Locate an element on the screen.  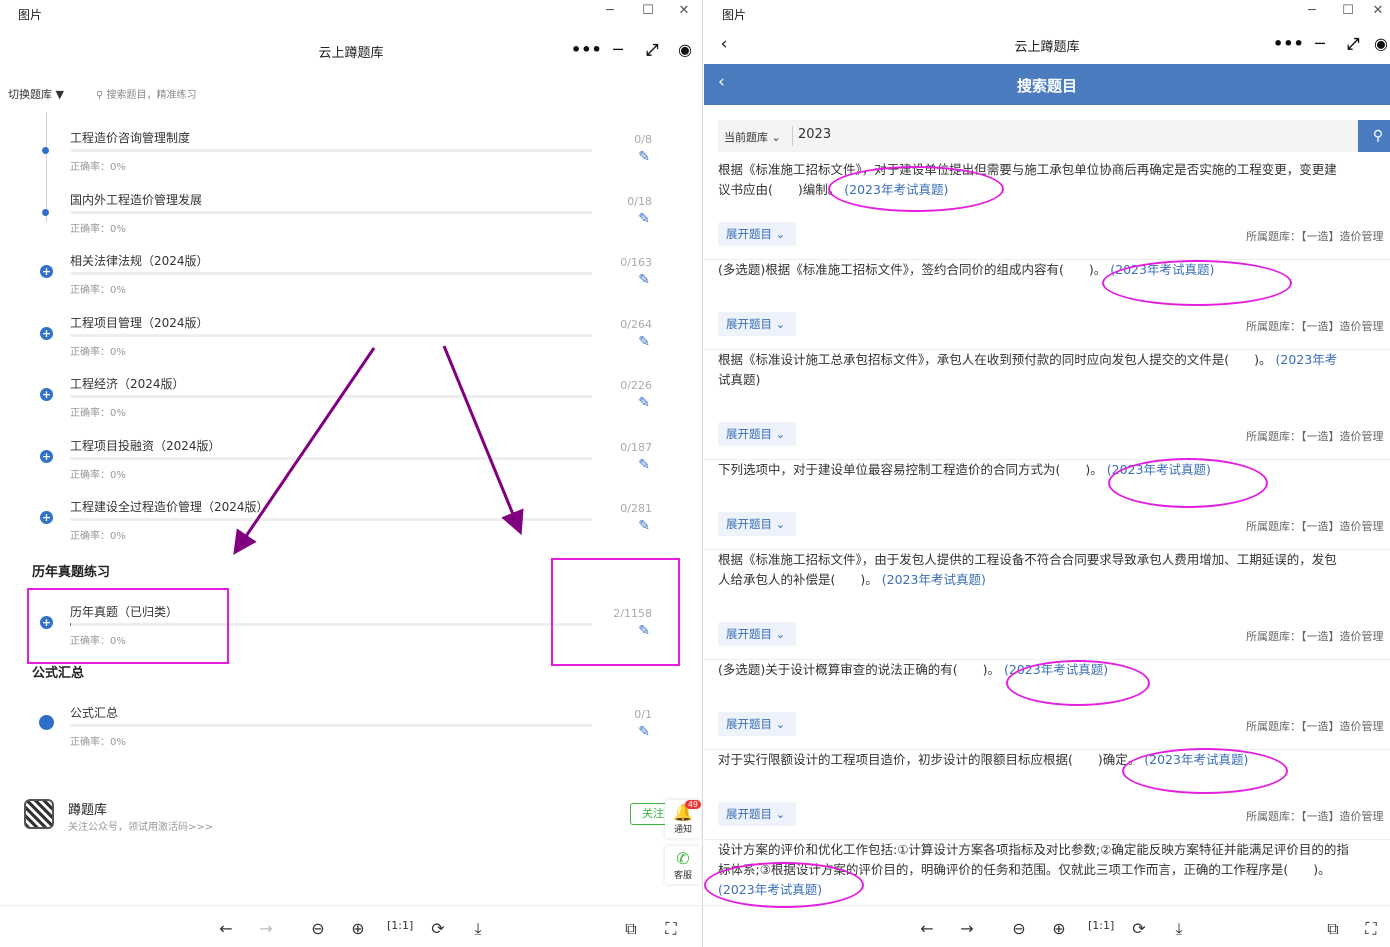
maximize-icon: ☐ is located at coordinates (1348, 10).